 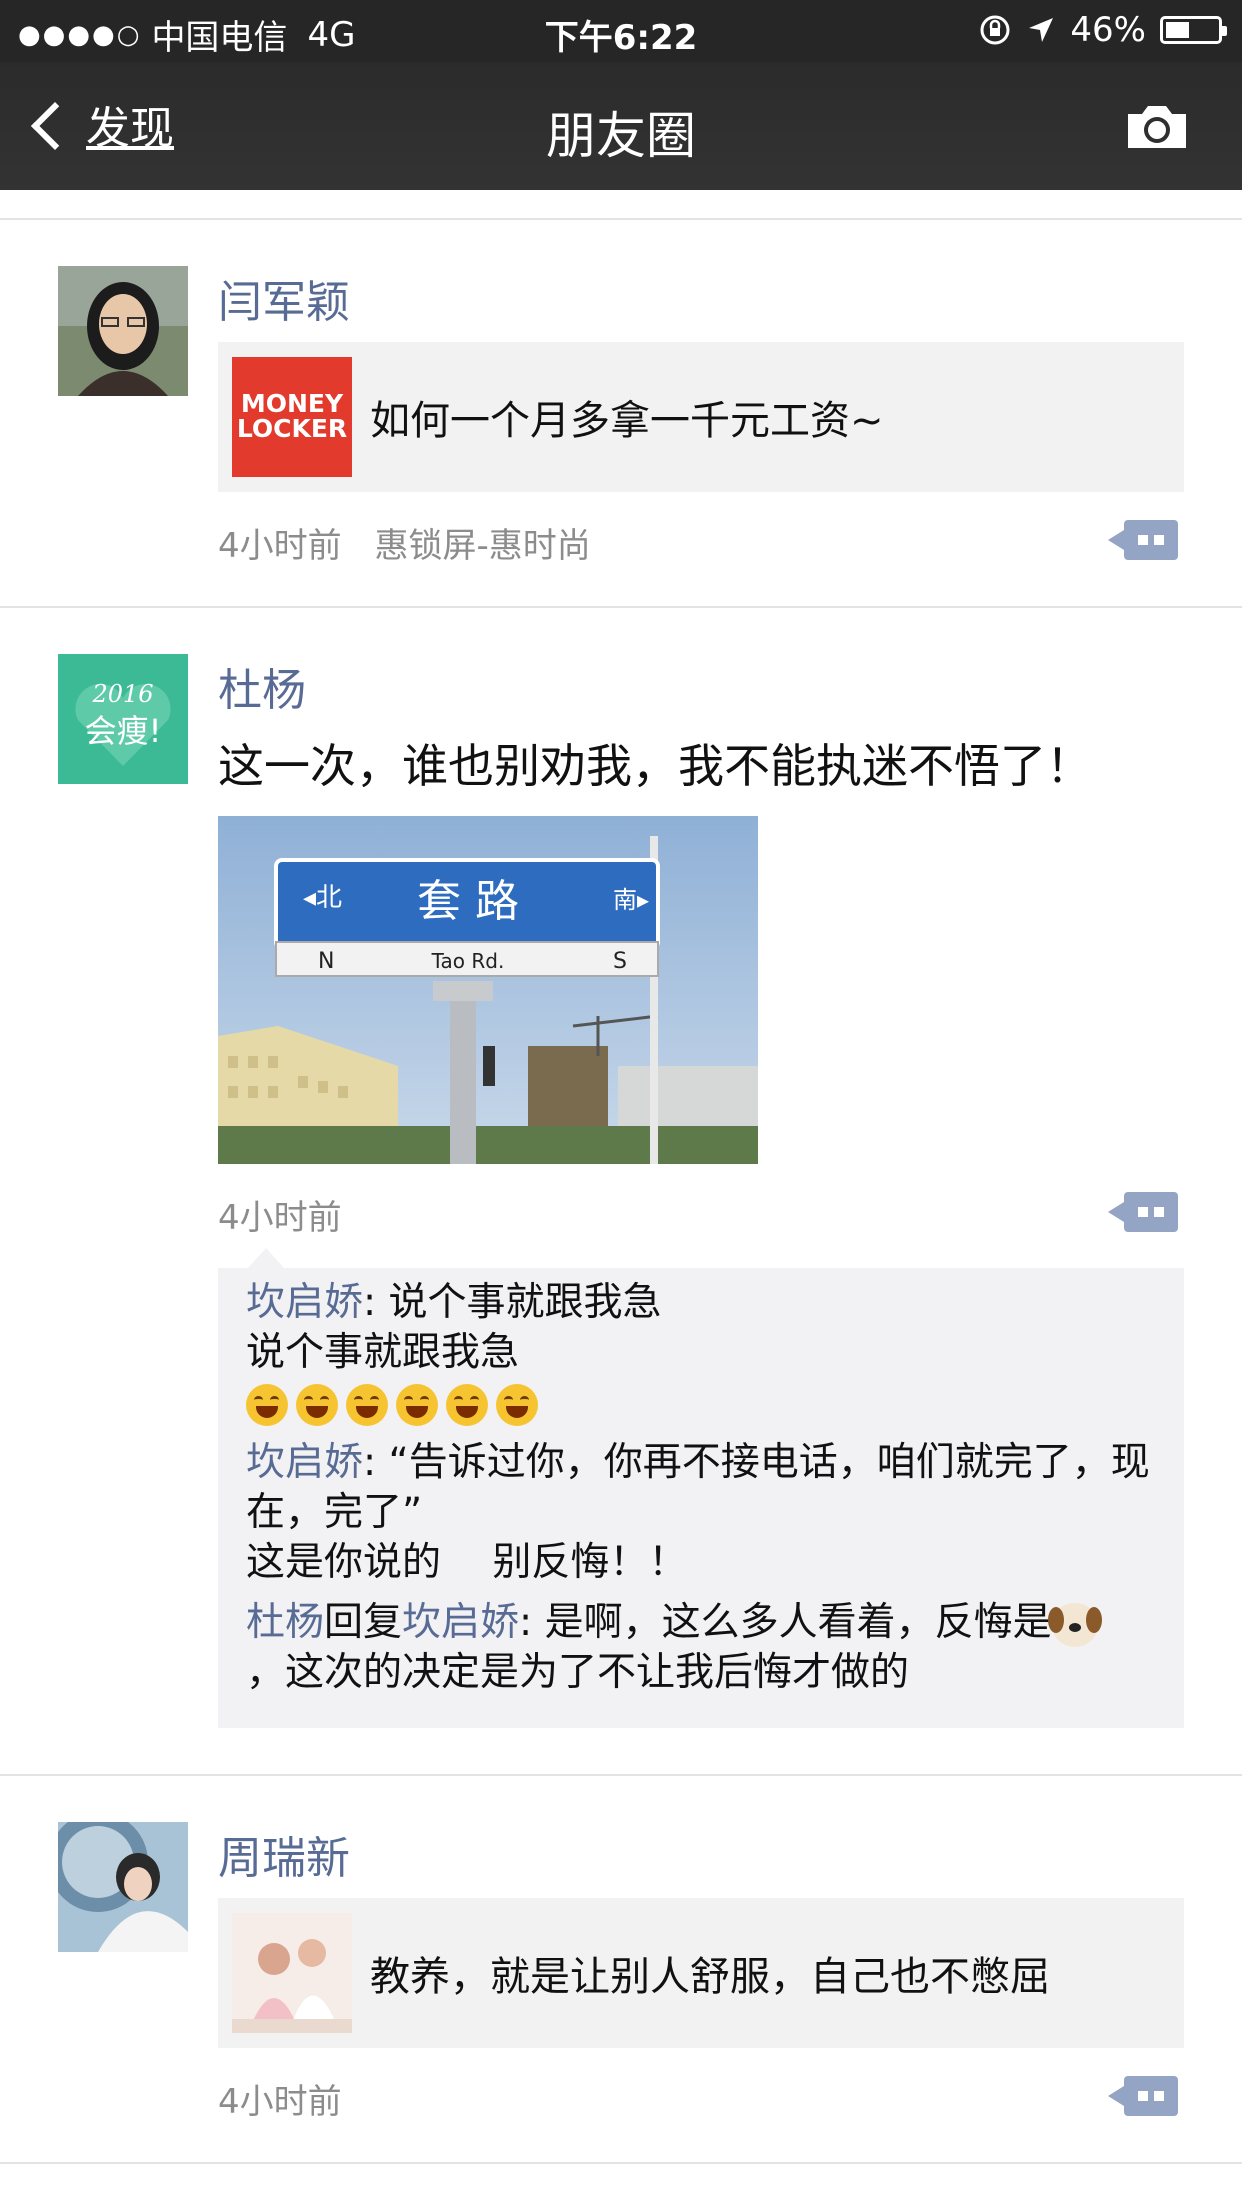 What do you see at coordinates (123, 731) in the screenshot?
I see `avatar-text-2: 会痩!` at bounding box center [123, 731].